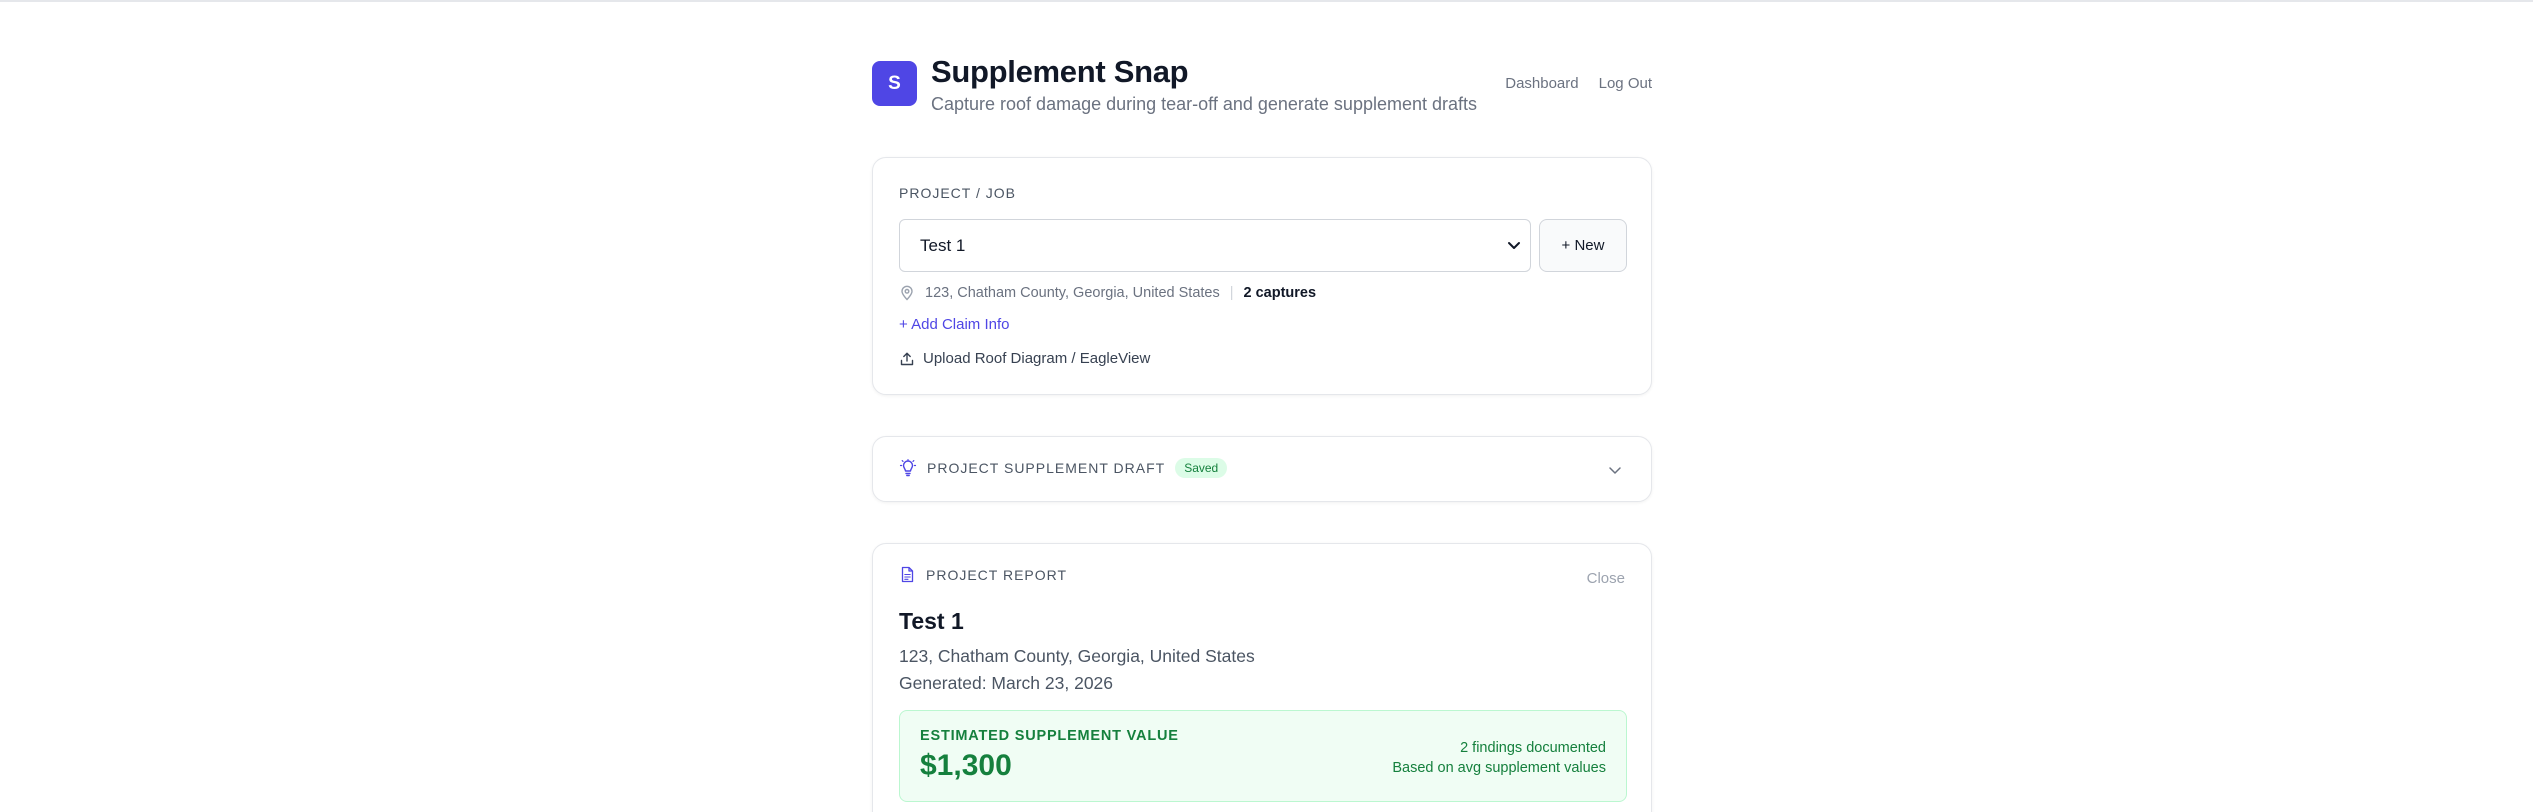  What do you see at coordinates (1533, 748) in the screenshot?
I see `findings-count: 2 findings documented` at bounding box center [1533, 748].